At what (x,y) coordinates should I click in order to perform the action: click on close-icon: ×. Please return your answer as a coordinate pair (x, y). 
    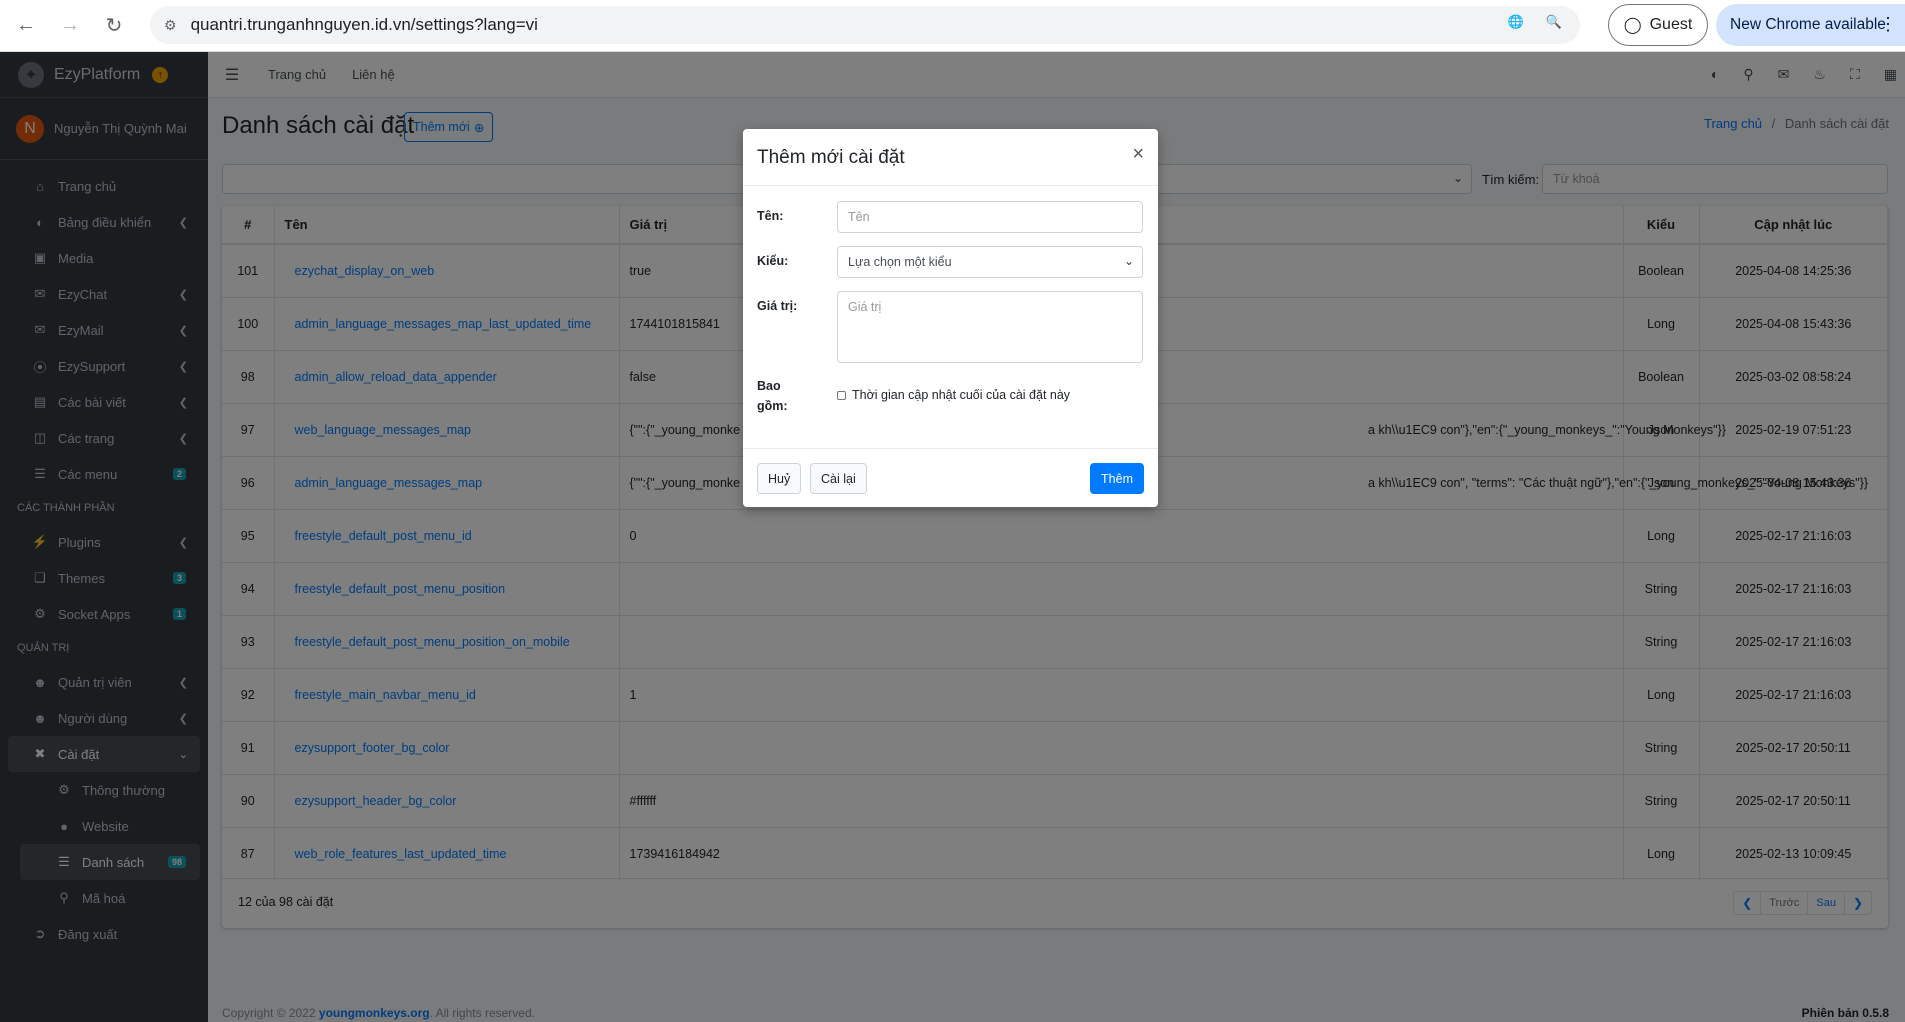
    Looking at the image, I should click on (1138, 154).